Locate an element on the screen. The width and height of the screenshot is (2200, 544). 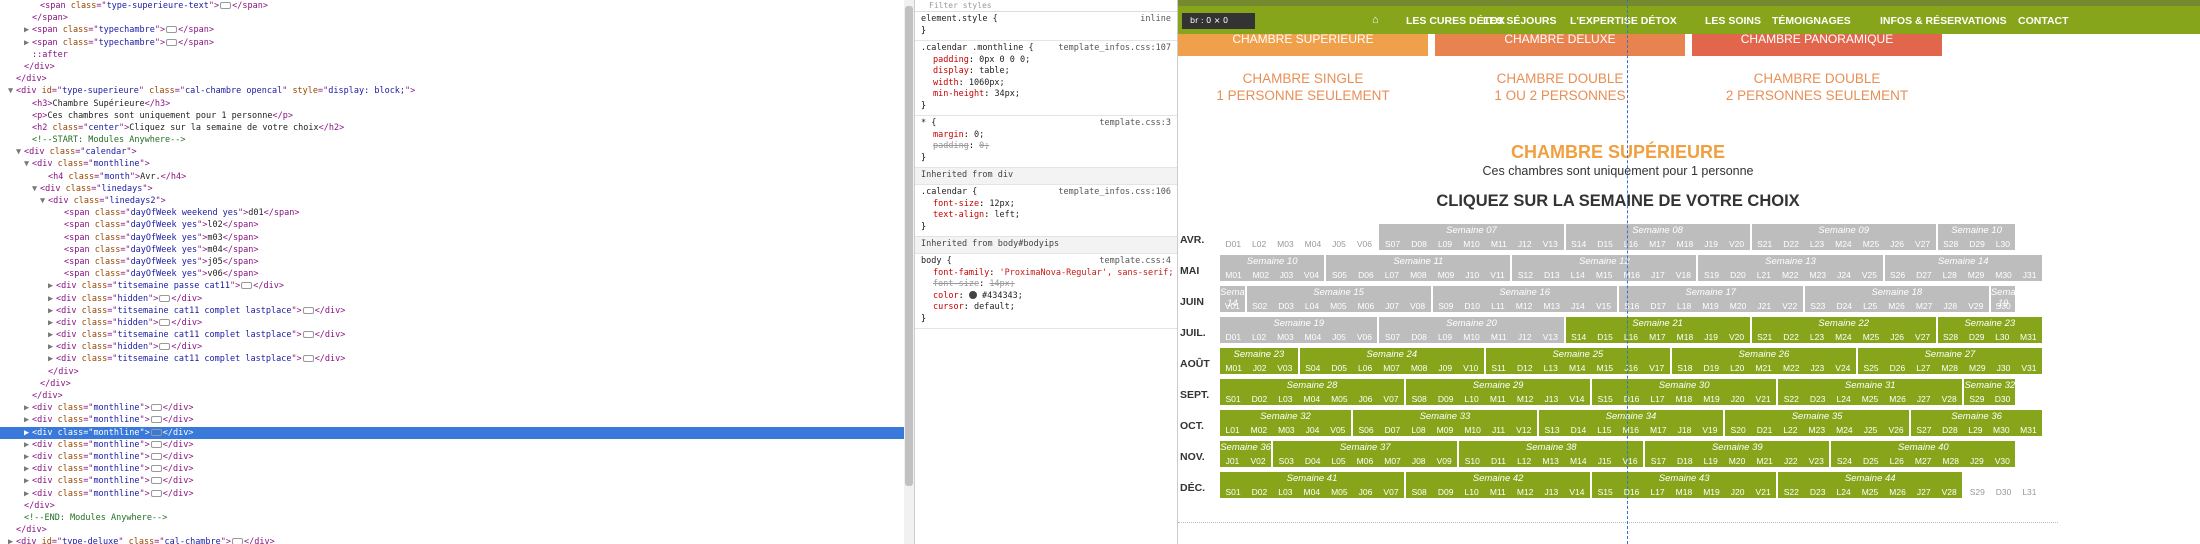
week-block-available: Semaine 37 S03 D04 L05 M06 M07 J08 V09 is located at coordinates (1366, 454).